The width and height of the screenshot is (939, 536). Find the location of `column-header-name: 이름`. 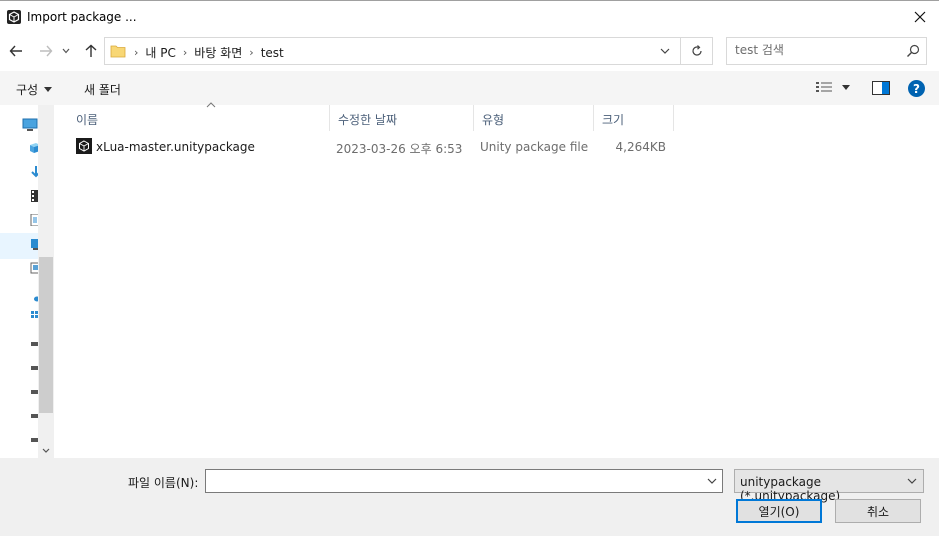

column-header-name: 이름 is located at coordinates (199, 116).